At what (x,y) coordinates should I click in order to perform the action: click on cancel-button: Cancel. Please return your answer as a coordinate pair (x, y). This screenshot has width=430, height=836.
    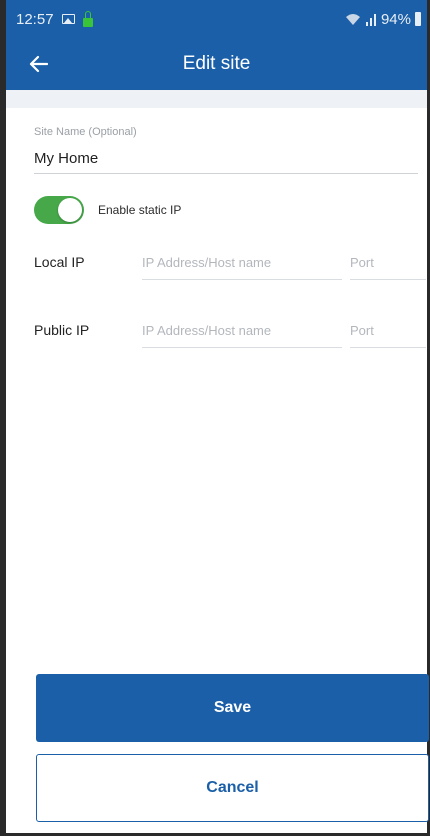
    Looking at the image, I should click on (232, 788).